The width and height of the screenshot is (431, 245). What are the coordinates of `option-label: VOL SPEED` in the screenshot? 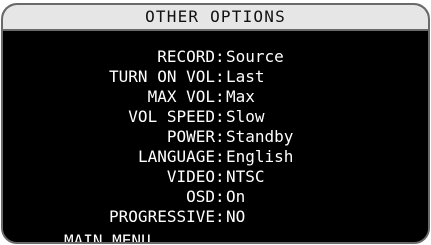 It's located at (171, 116).